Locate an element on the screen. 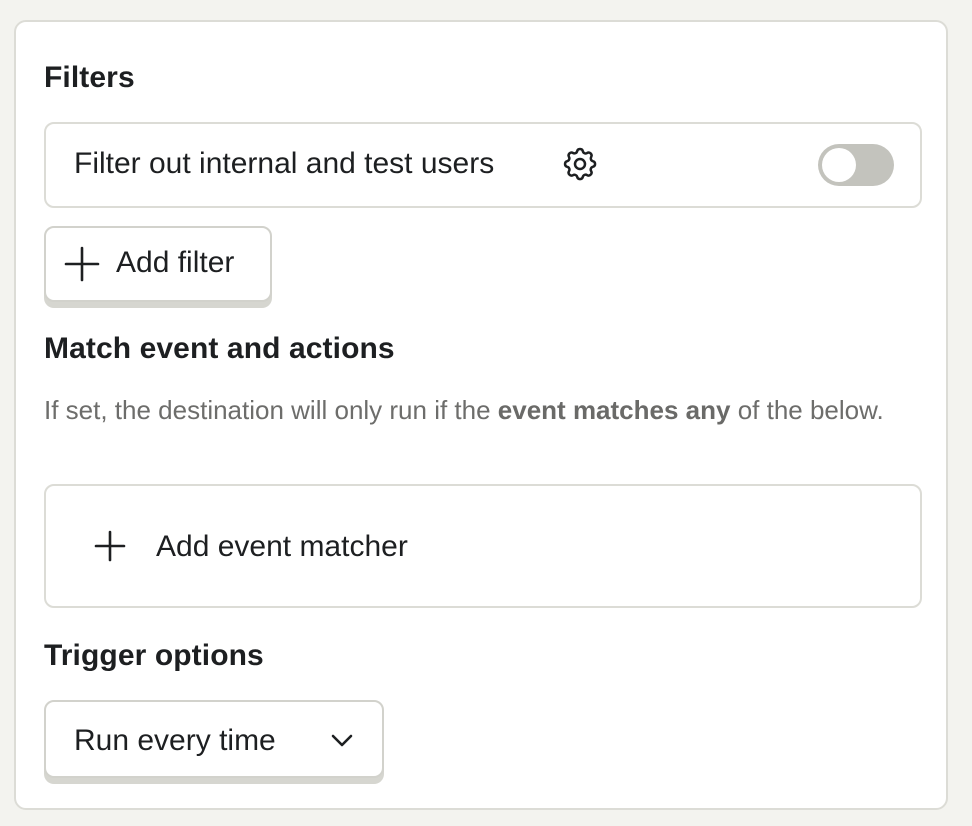  add-event-matcher-label: Add event matcher is located at coordinates (282, 546).